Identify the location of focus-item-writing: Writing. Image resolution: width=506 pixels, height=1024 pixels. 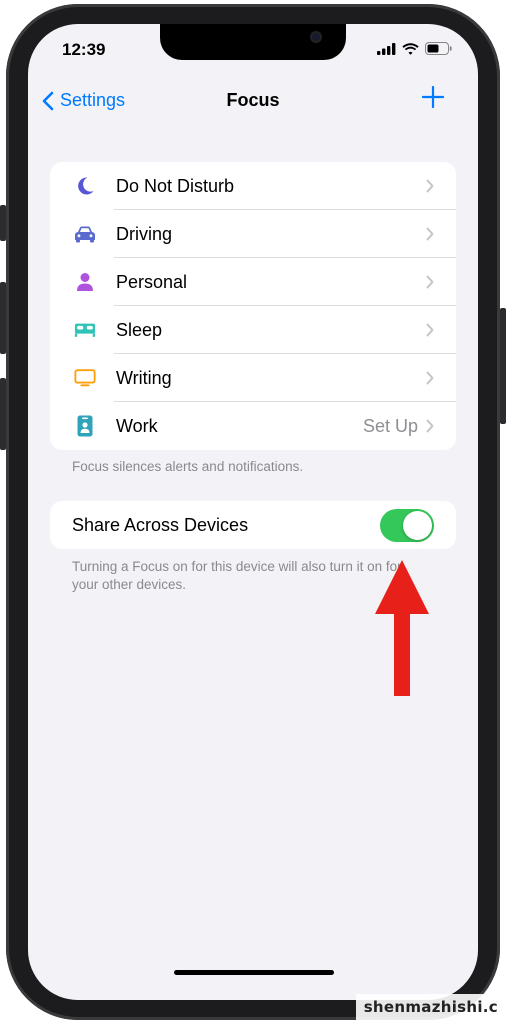
(253, 378).